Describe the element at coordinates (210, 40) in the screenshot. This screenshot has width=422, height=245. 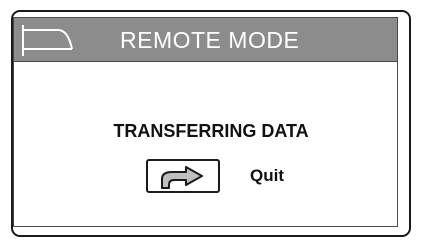
I see `page-title: REMOTE MODE` at that location.